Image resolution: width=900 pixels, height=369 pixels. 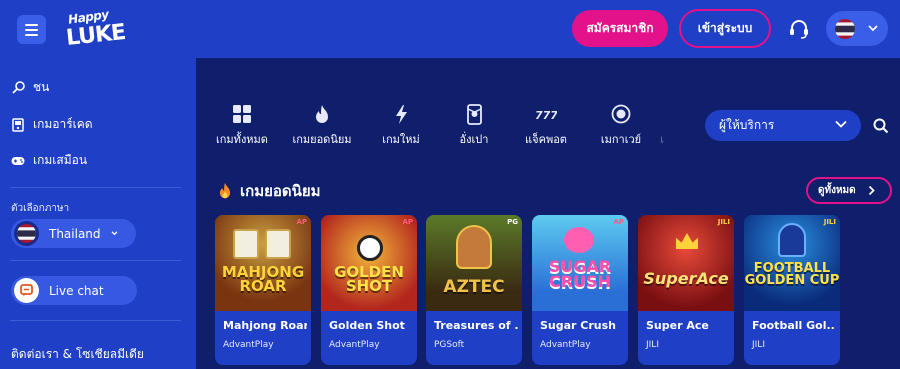 I want to click on game-thumbnail: AZTEC PG, so click(x=474, y=263).